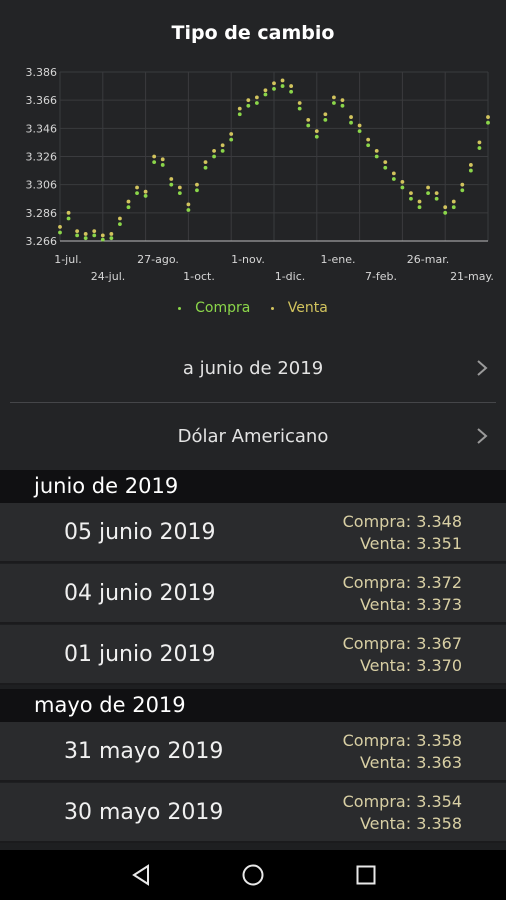 The width and height of the screenshot is (506, 900). I want to click on y-tick-label: 3.266, so click(42, 241).